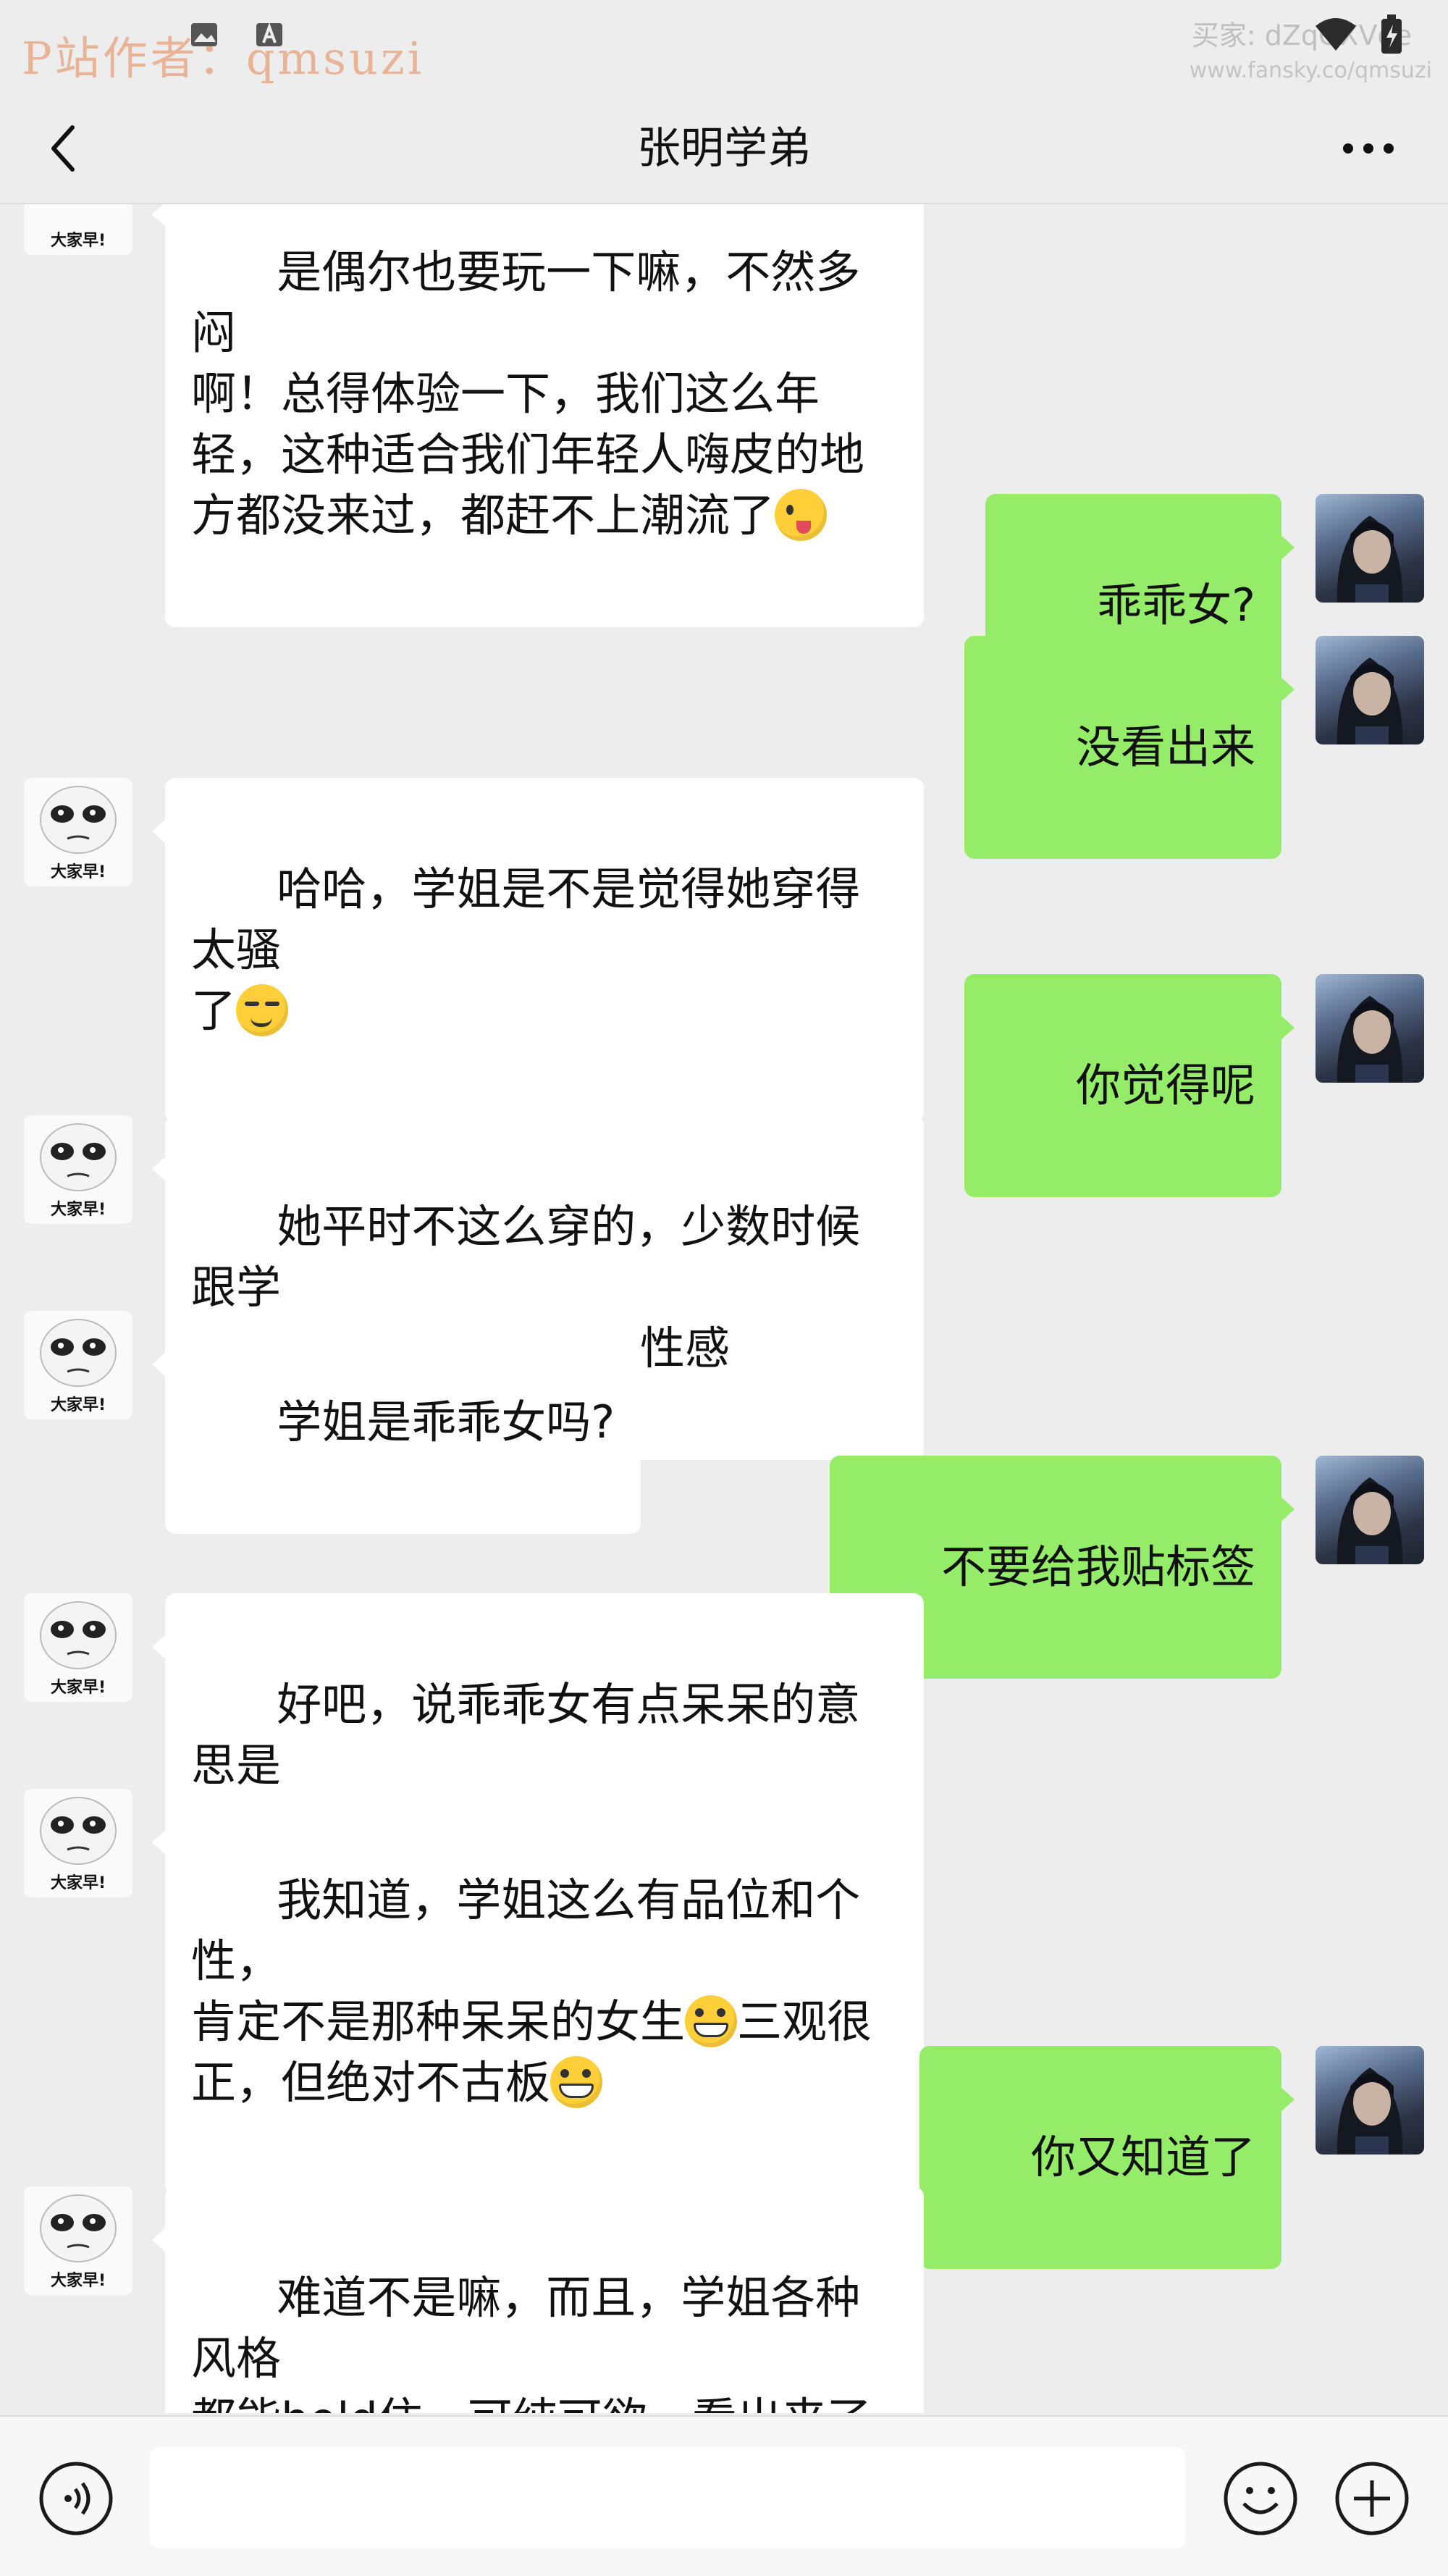 This screenshot has height=2576, width=1448. I want to click on message-text: 乖乖女?, so click(1176, 605).